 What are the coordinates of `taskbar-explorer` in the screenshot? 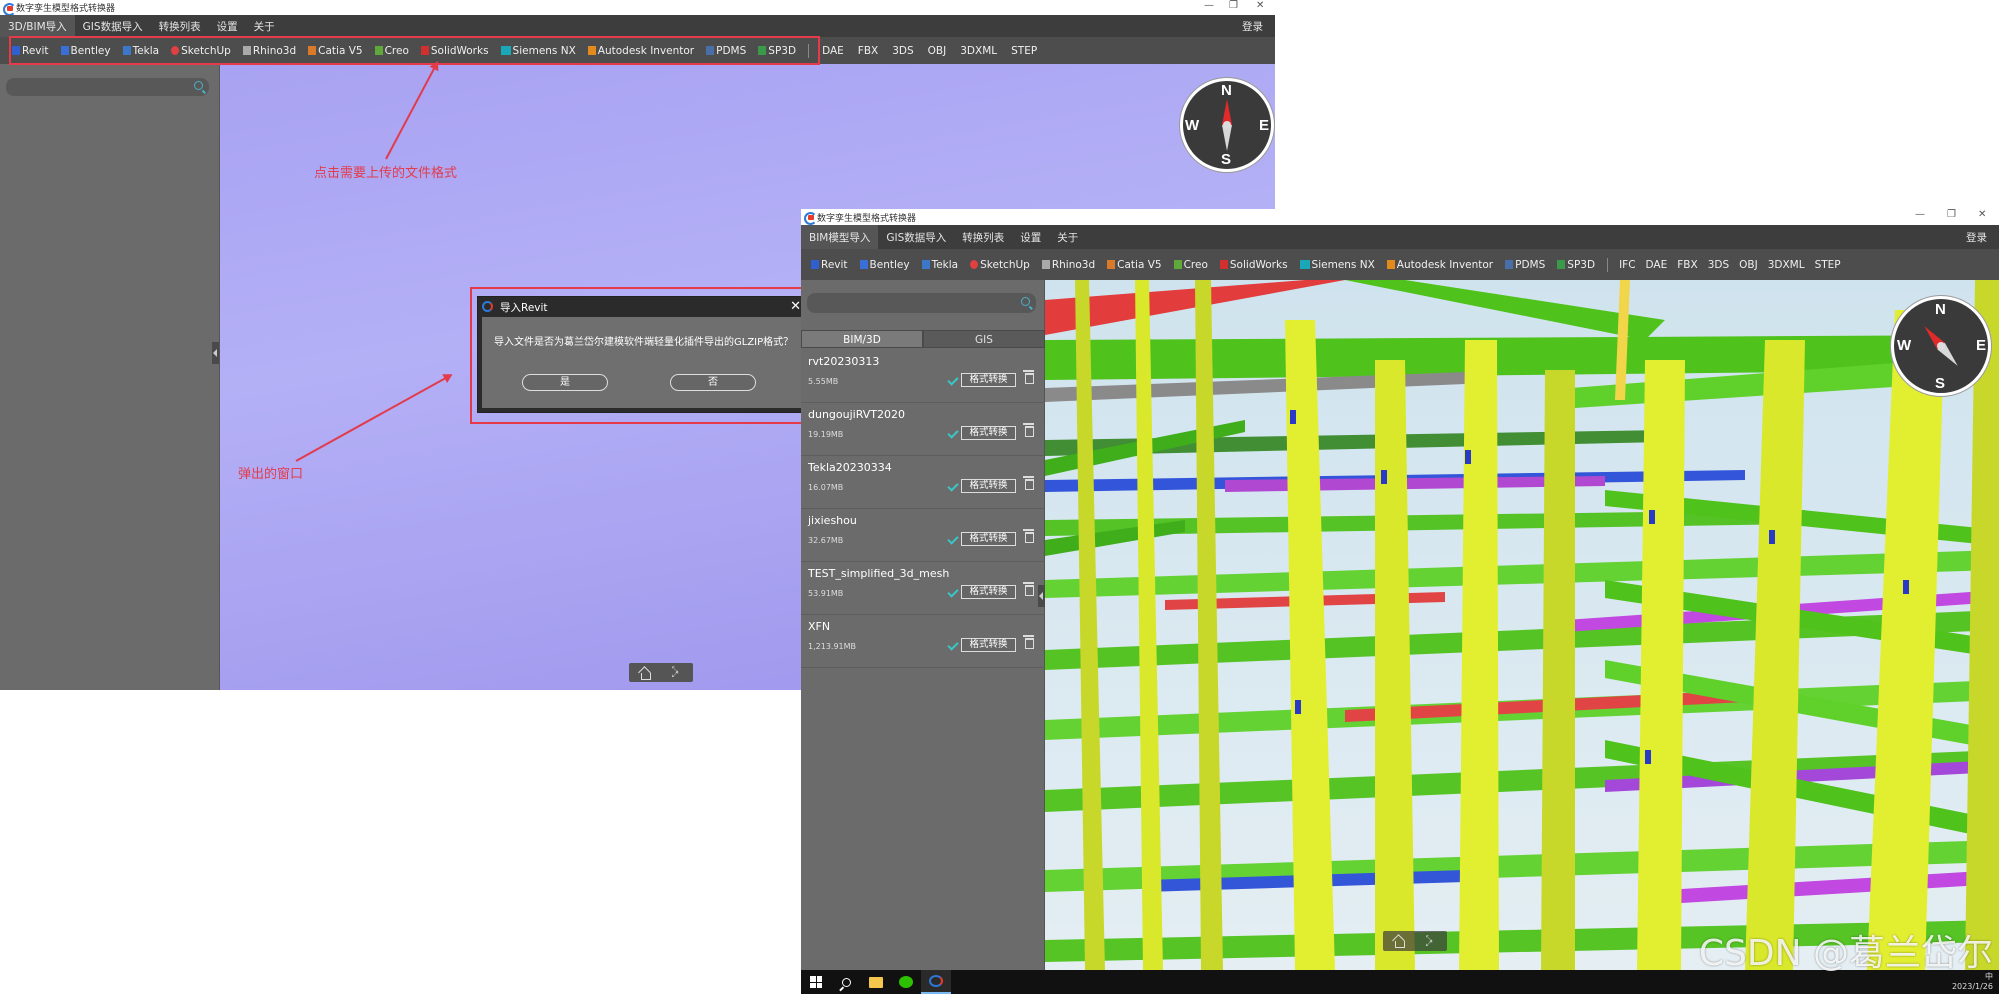 It's located at (876, 982).